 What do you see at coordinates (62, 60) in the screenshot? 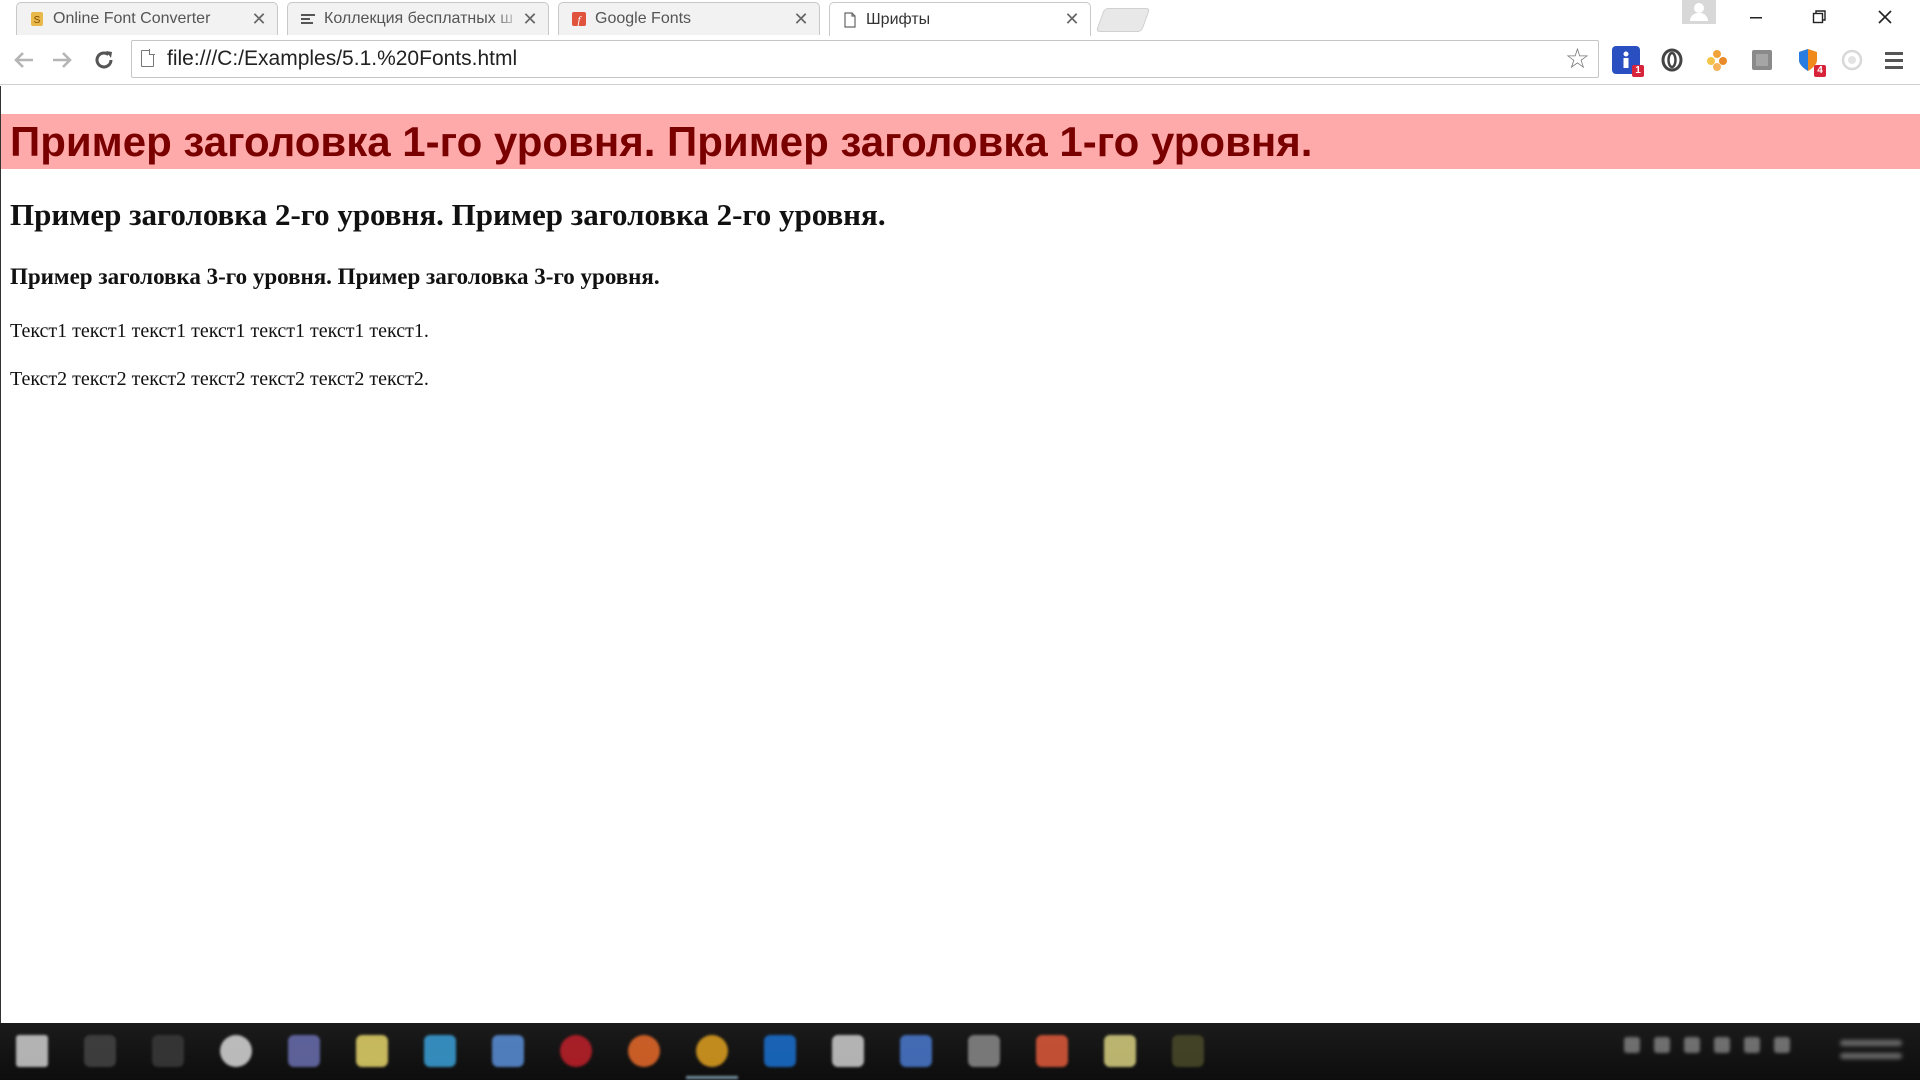
I see `forward-arrow-icon` at bounding box center [62, 60].